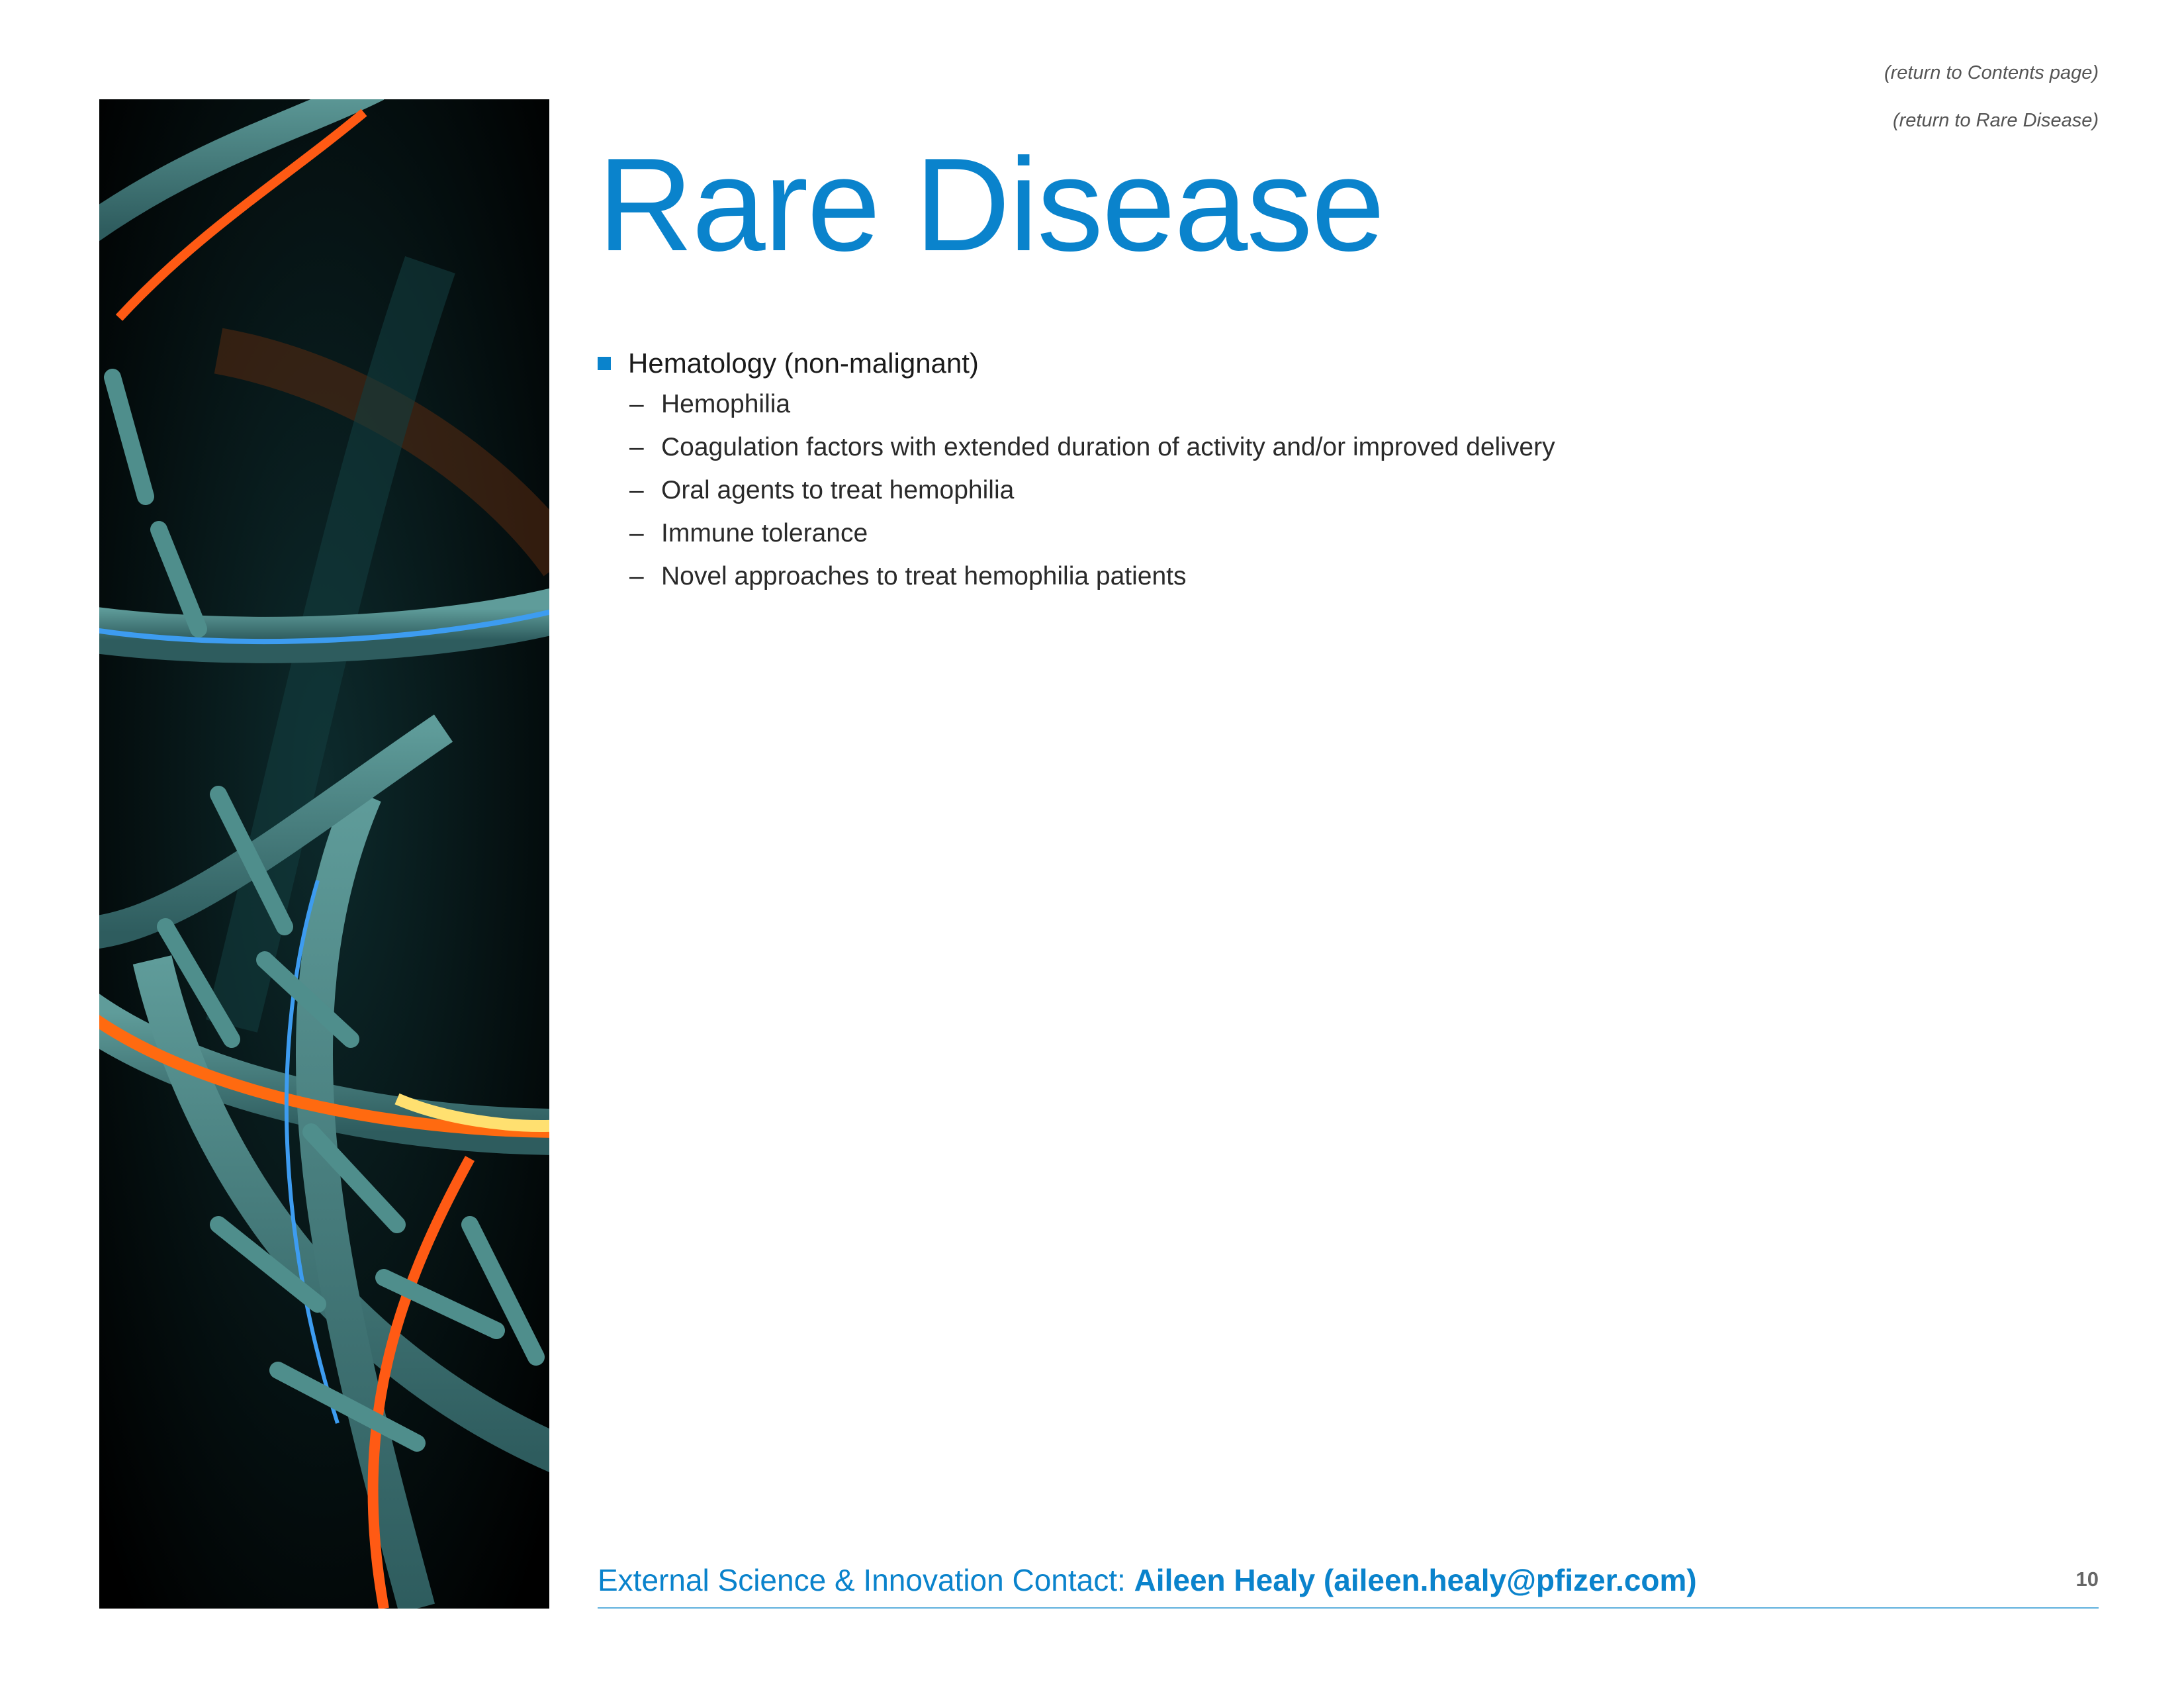 The height and width of the screenshot is (1688, 2184). I want to click on contact-prefix: External Science & Innovation Contact:, so click(866, 1580).